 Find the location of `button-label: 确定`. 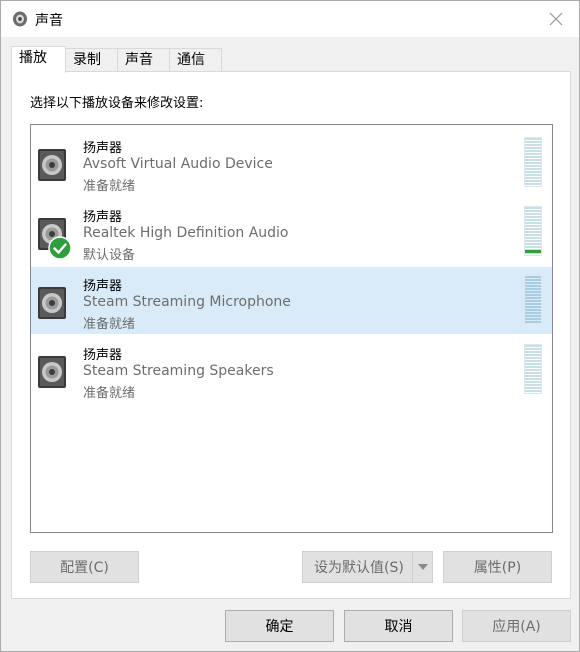

button-label: 确定 is located at coordinates (279, 627).